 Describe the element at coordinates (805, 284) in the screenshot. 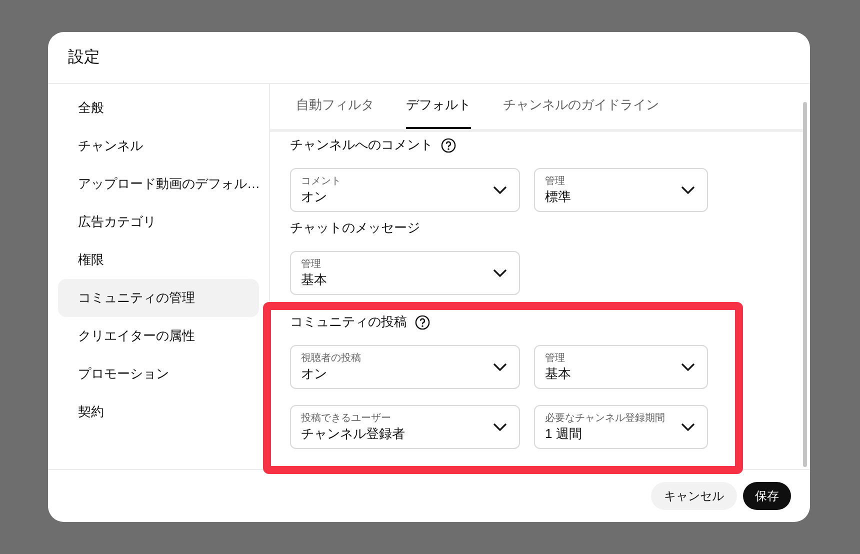

I see `scrollbar` at that location.